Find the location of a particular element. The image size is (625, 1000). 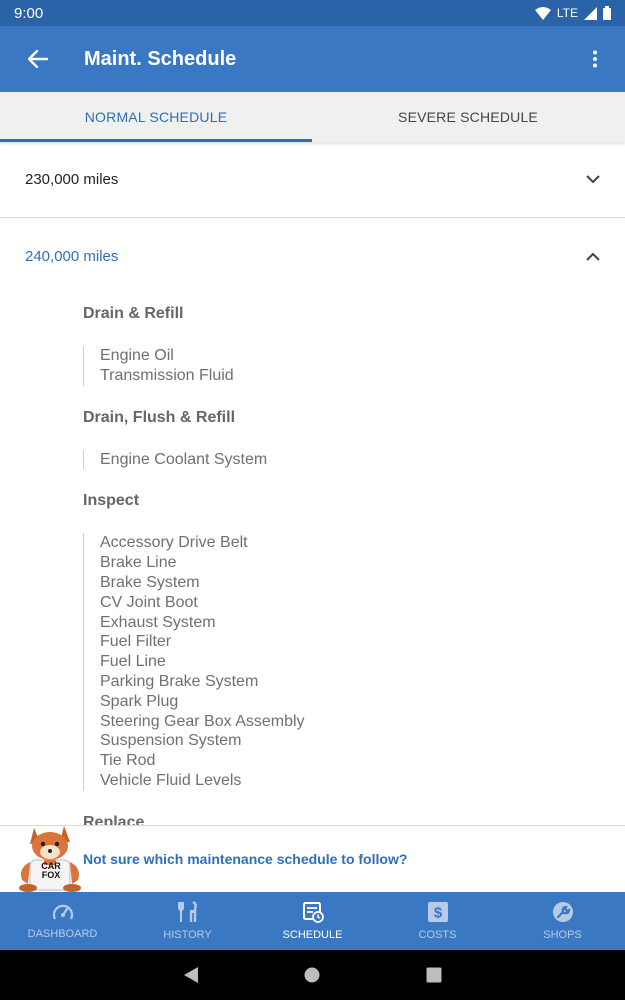

wifi-icon is located at coordinates (542, 13).